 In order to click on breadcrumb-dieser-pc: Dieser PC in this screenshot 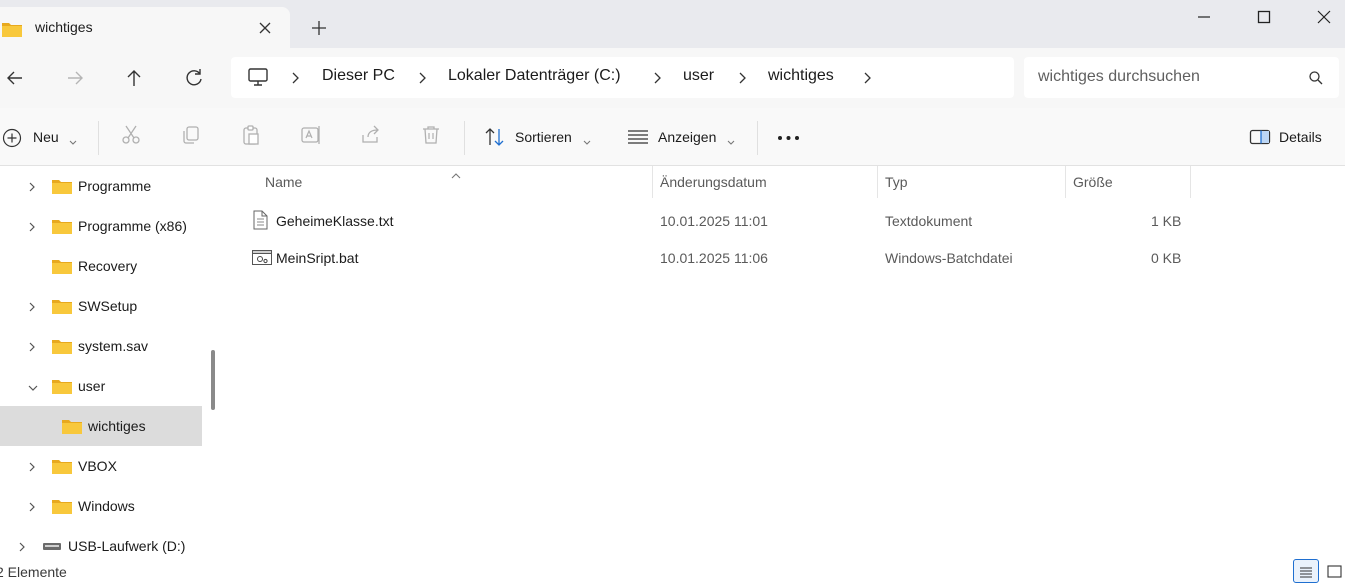, I will do `click(358, 76)`.